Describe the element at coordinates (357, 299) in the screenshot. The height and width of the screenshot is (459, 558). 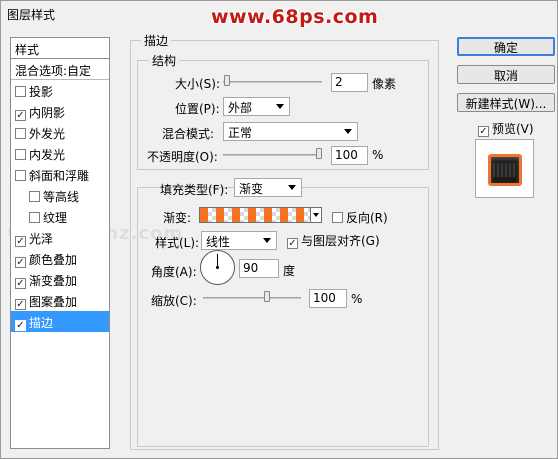
I see `scale-unit: %` at that location.